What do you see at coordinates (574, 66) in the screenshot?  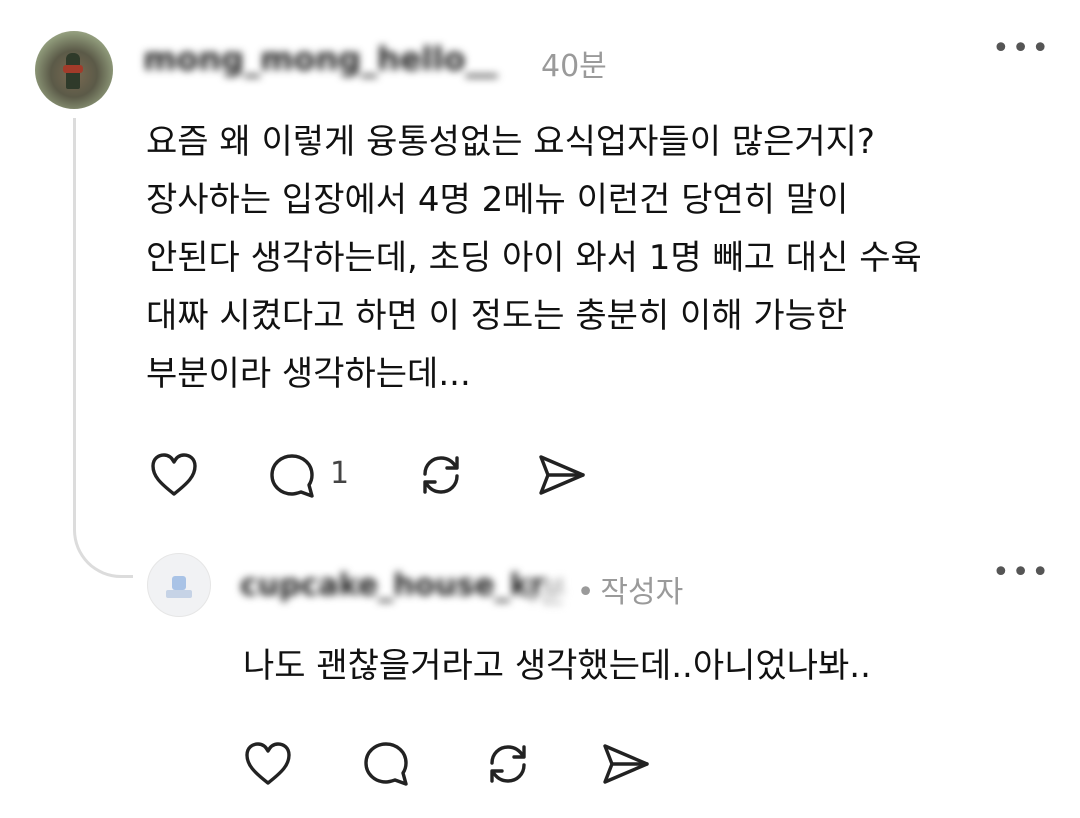 I see `timestamp: 40분` at bounding box center [574, 66].